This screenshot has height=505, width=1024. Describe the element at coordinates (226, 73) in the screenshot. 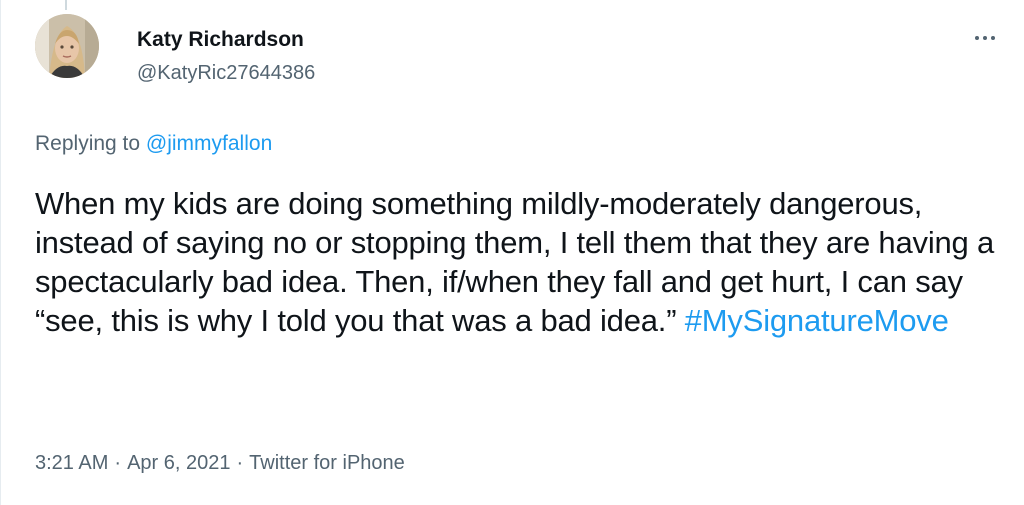

I see `author-handle: @KatyRic27644386` at that location.